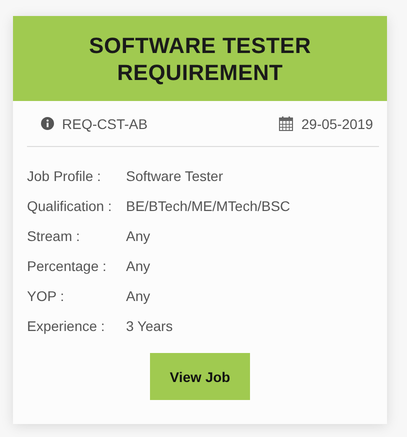  What do you see at coordinates (175, 176) in the screenshot?
I see `detail-value: Software Tester` at bounding box center [175, 176].